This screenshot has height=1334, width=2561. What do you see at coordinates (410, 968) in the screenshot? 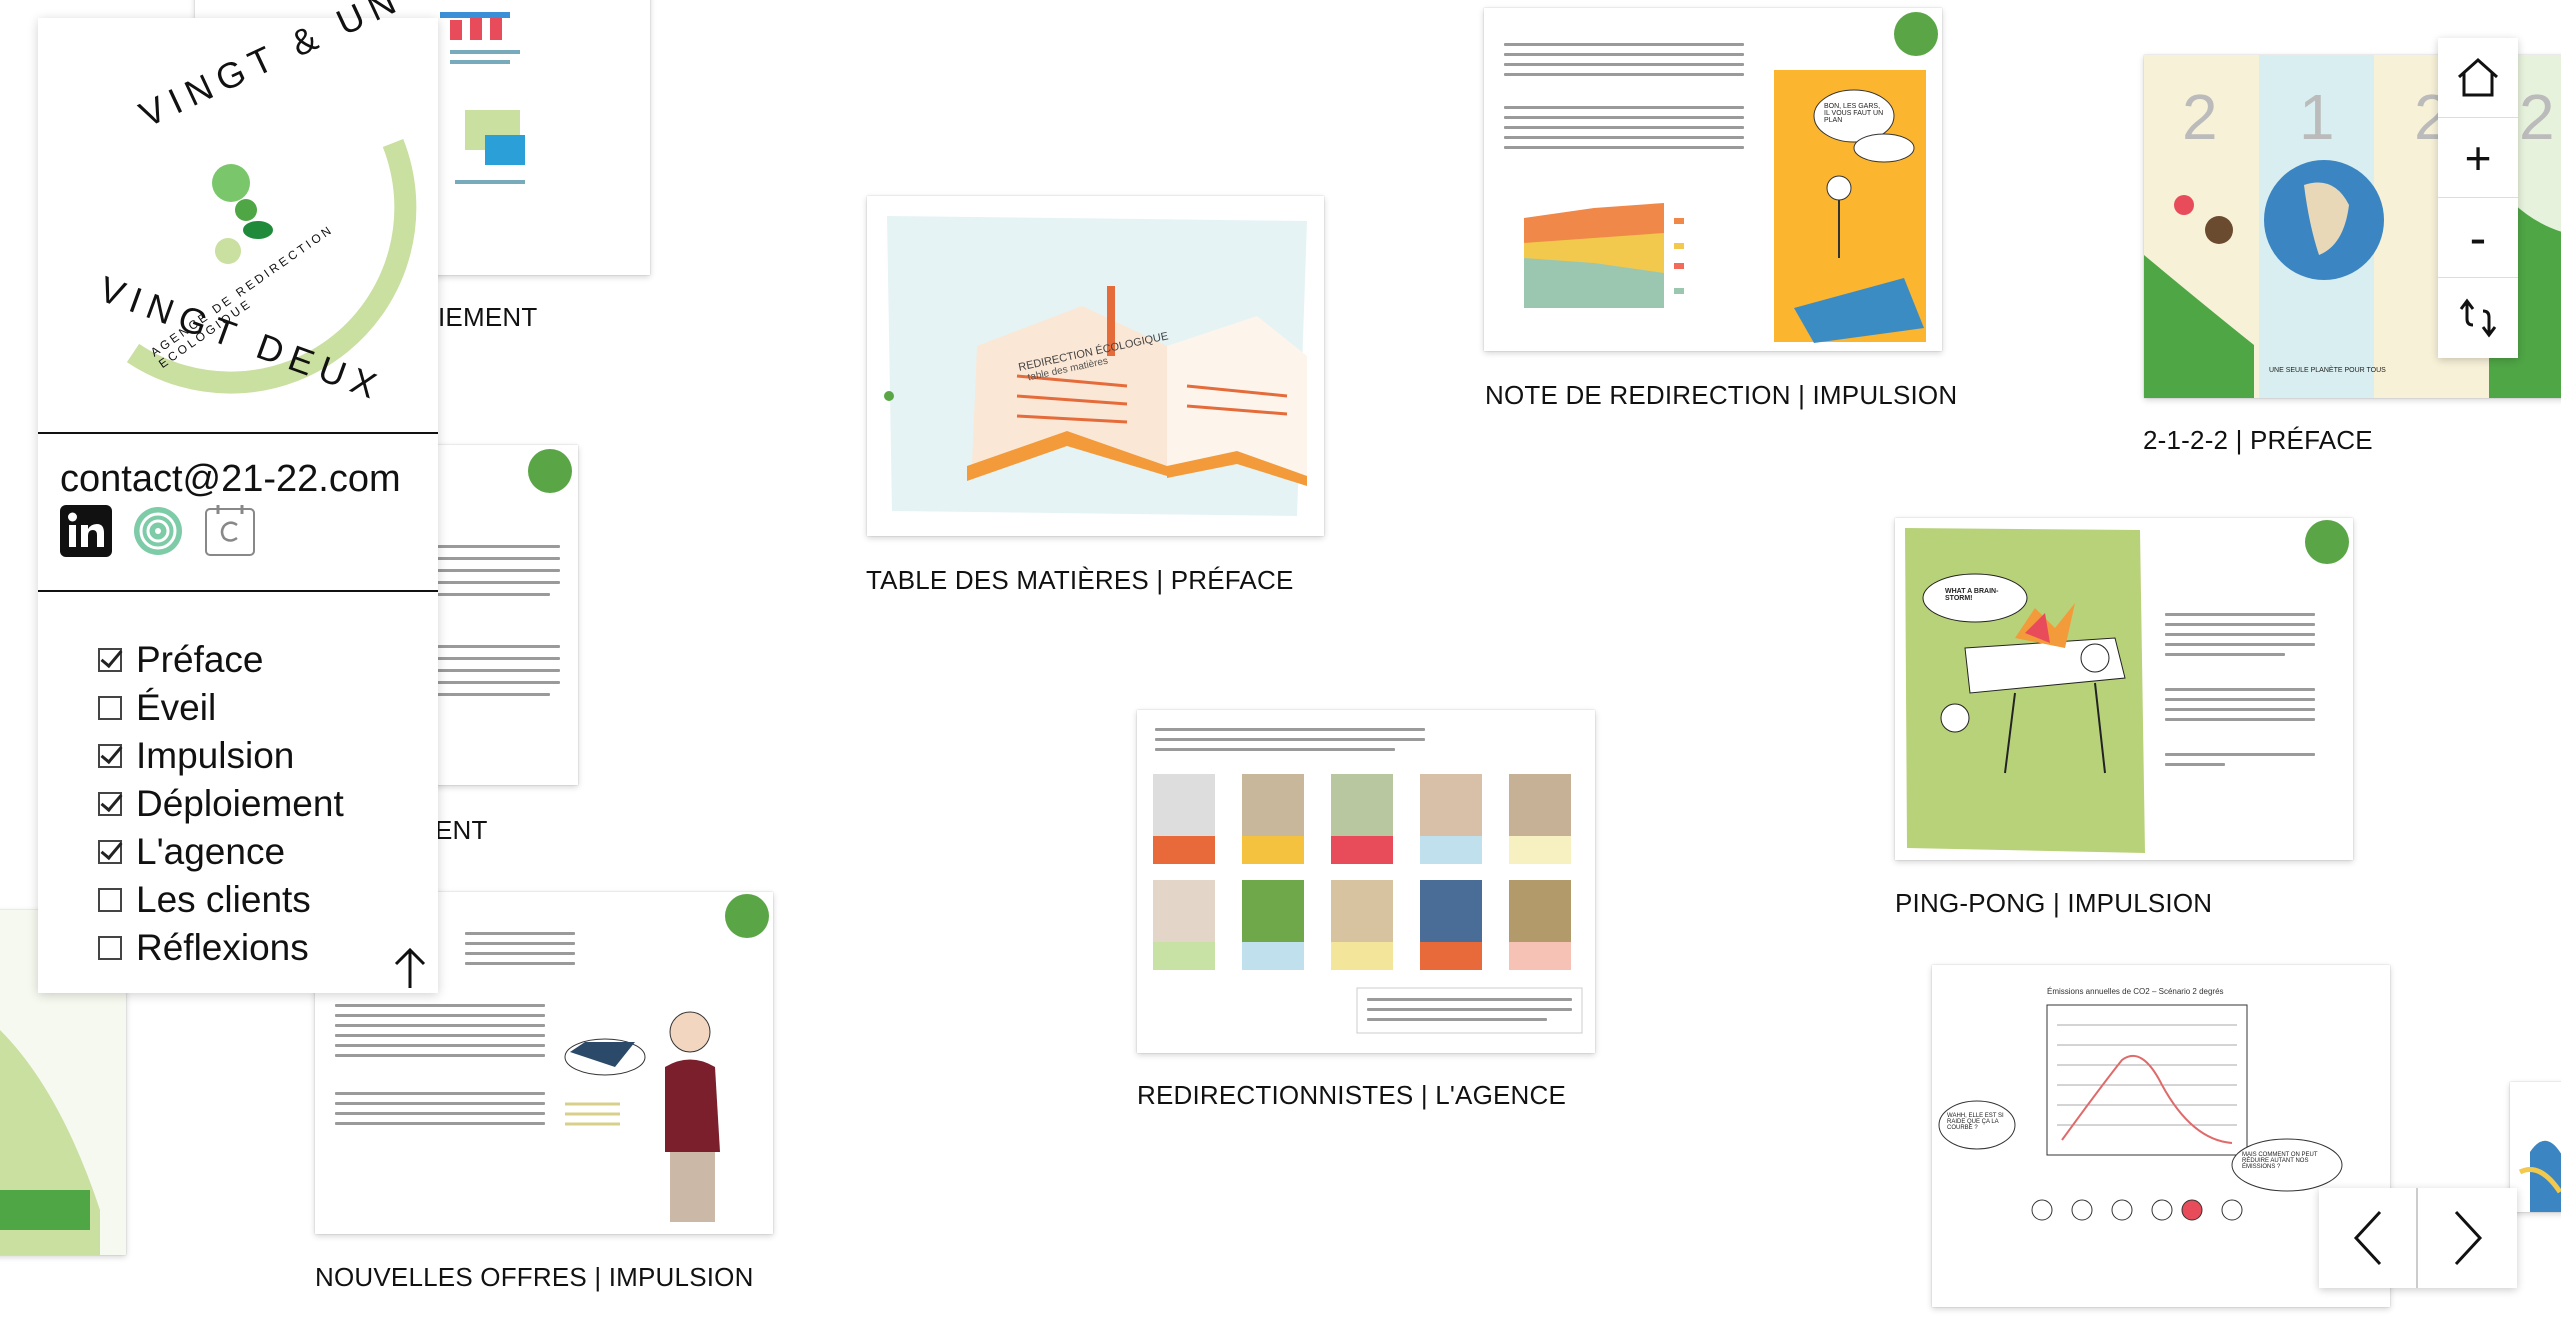
I see `collapse-arrow-up-icon` at bounding box center [410, 968].